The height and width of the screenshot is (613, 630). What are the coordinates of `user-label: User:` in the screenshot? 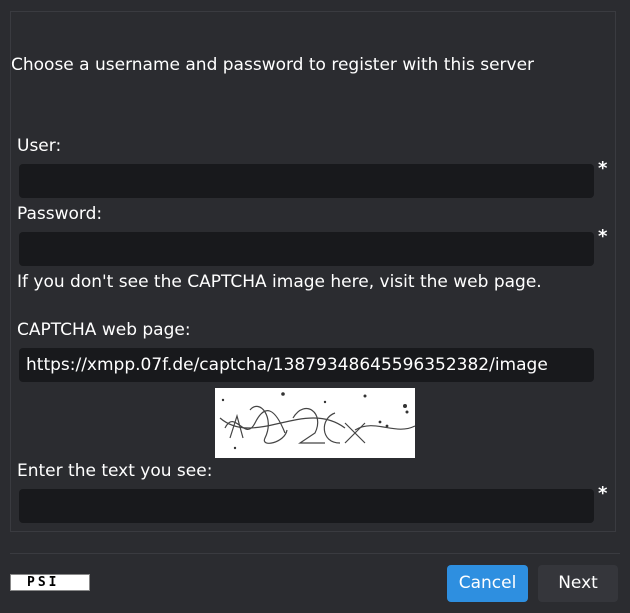 It's located at (39, 146).